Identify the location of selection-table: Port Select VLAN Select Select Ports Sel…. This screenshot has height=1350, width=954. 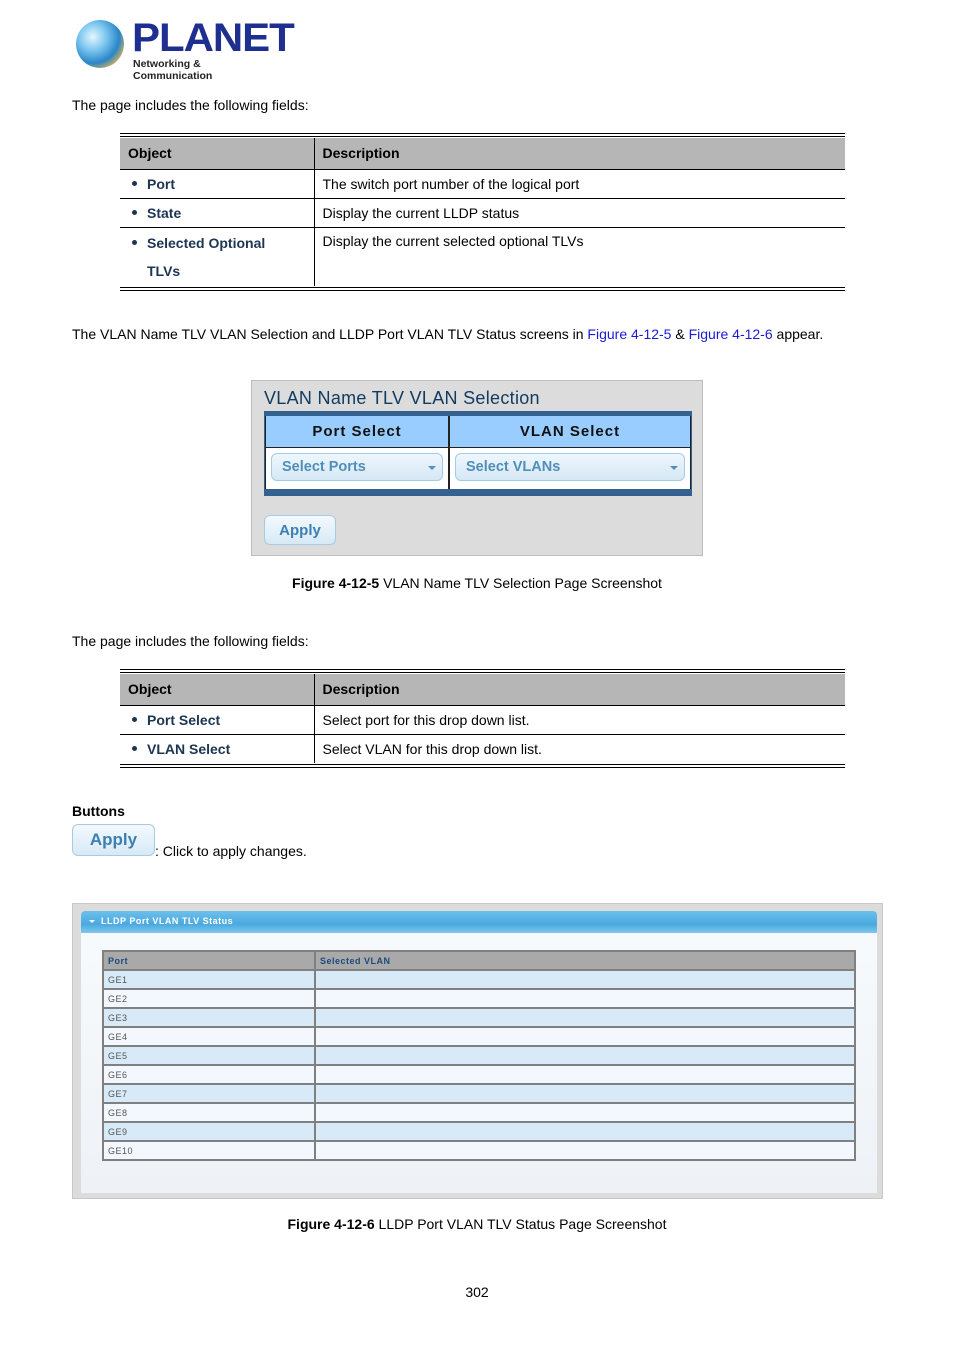
(478, 453).